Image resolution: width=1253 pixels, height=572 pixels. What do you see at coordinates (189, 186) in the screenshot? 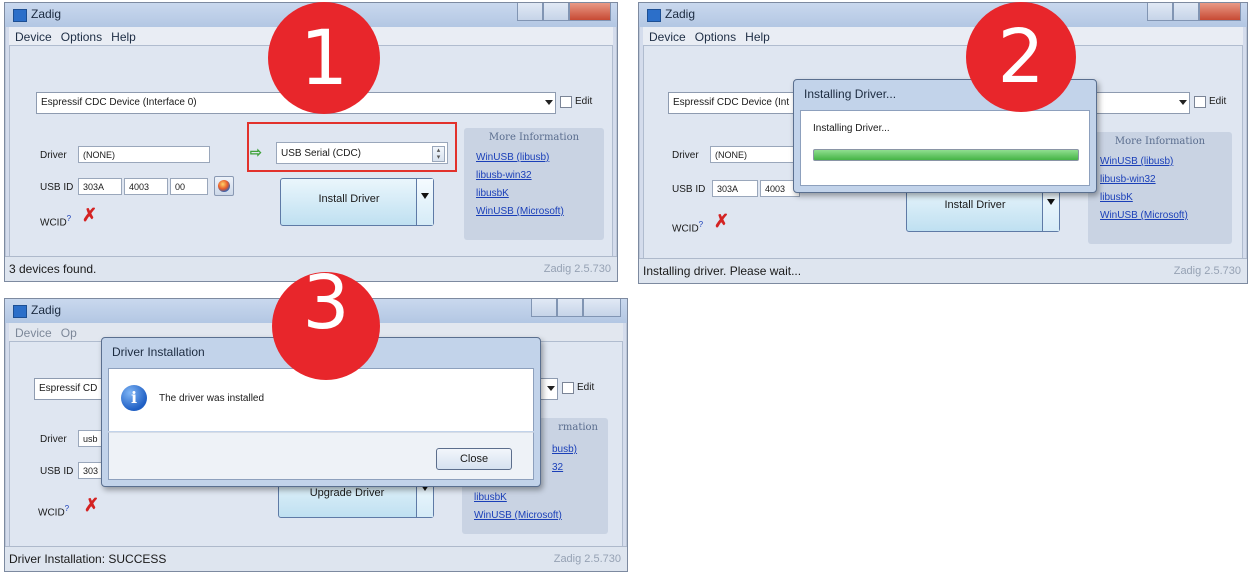
I see `usbid-mi: 00` at bounding box center [189, 186].